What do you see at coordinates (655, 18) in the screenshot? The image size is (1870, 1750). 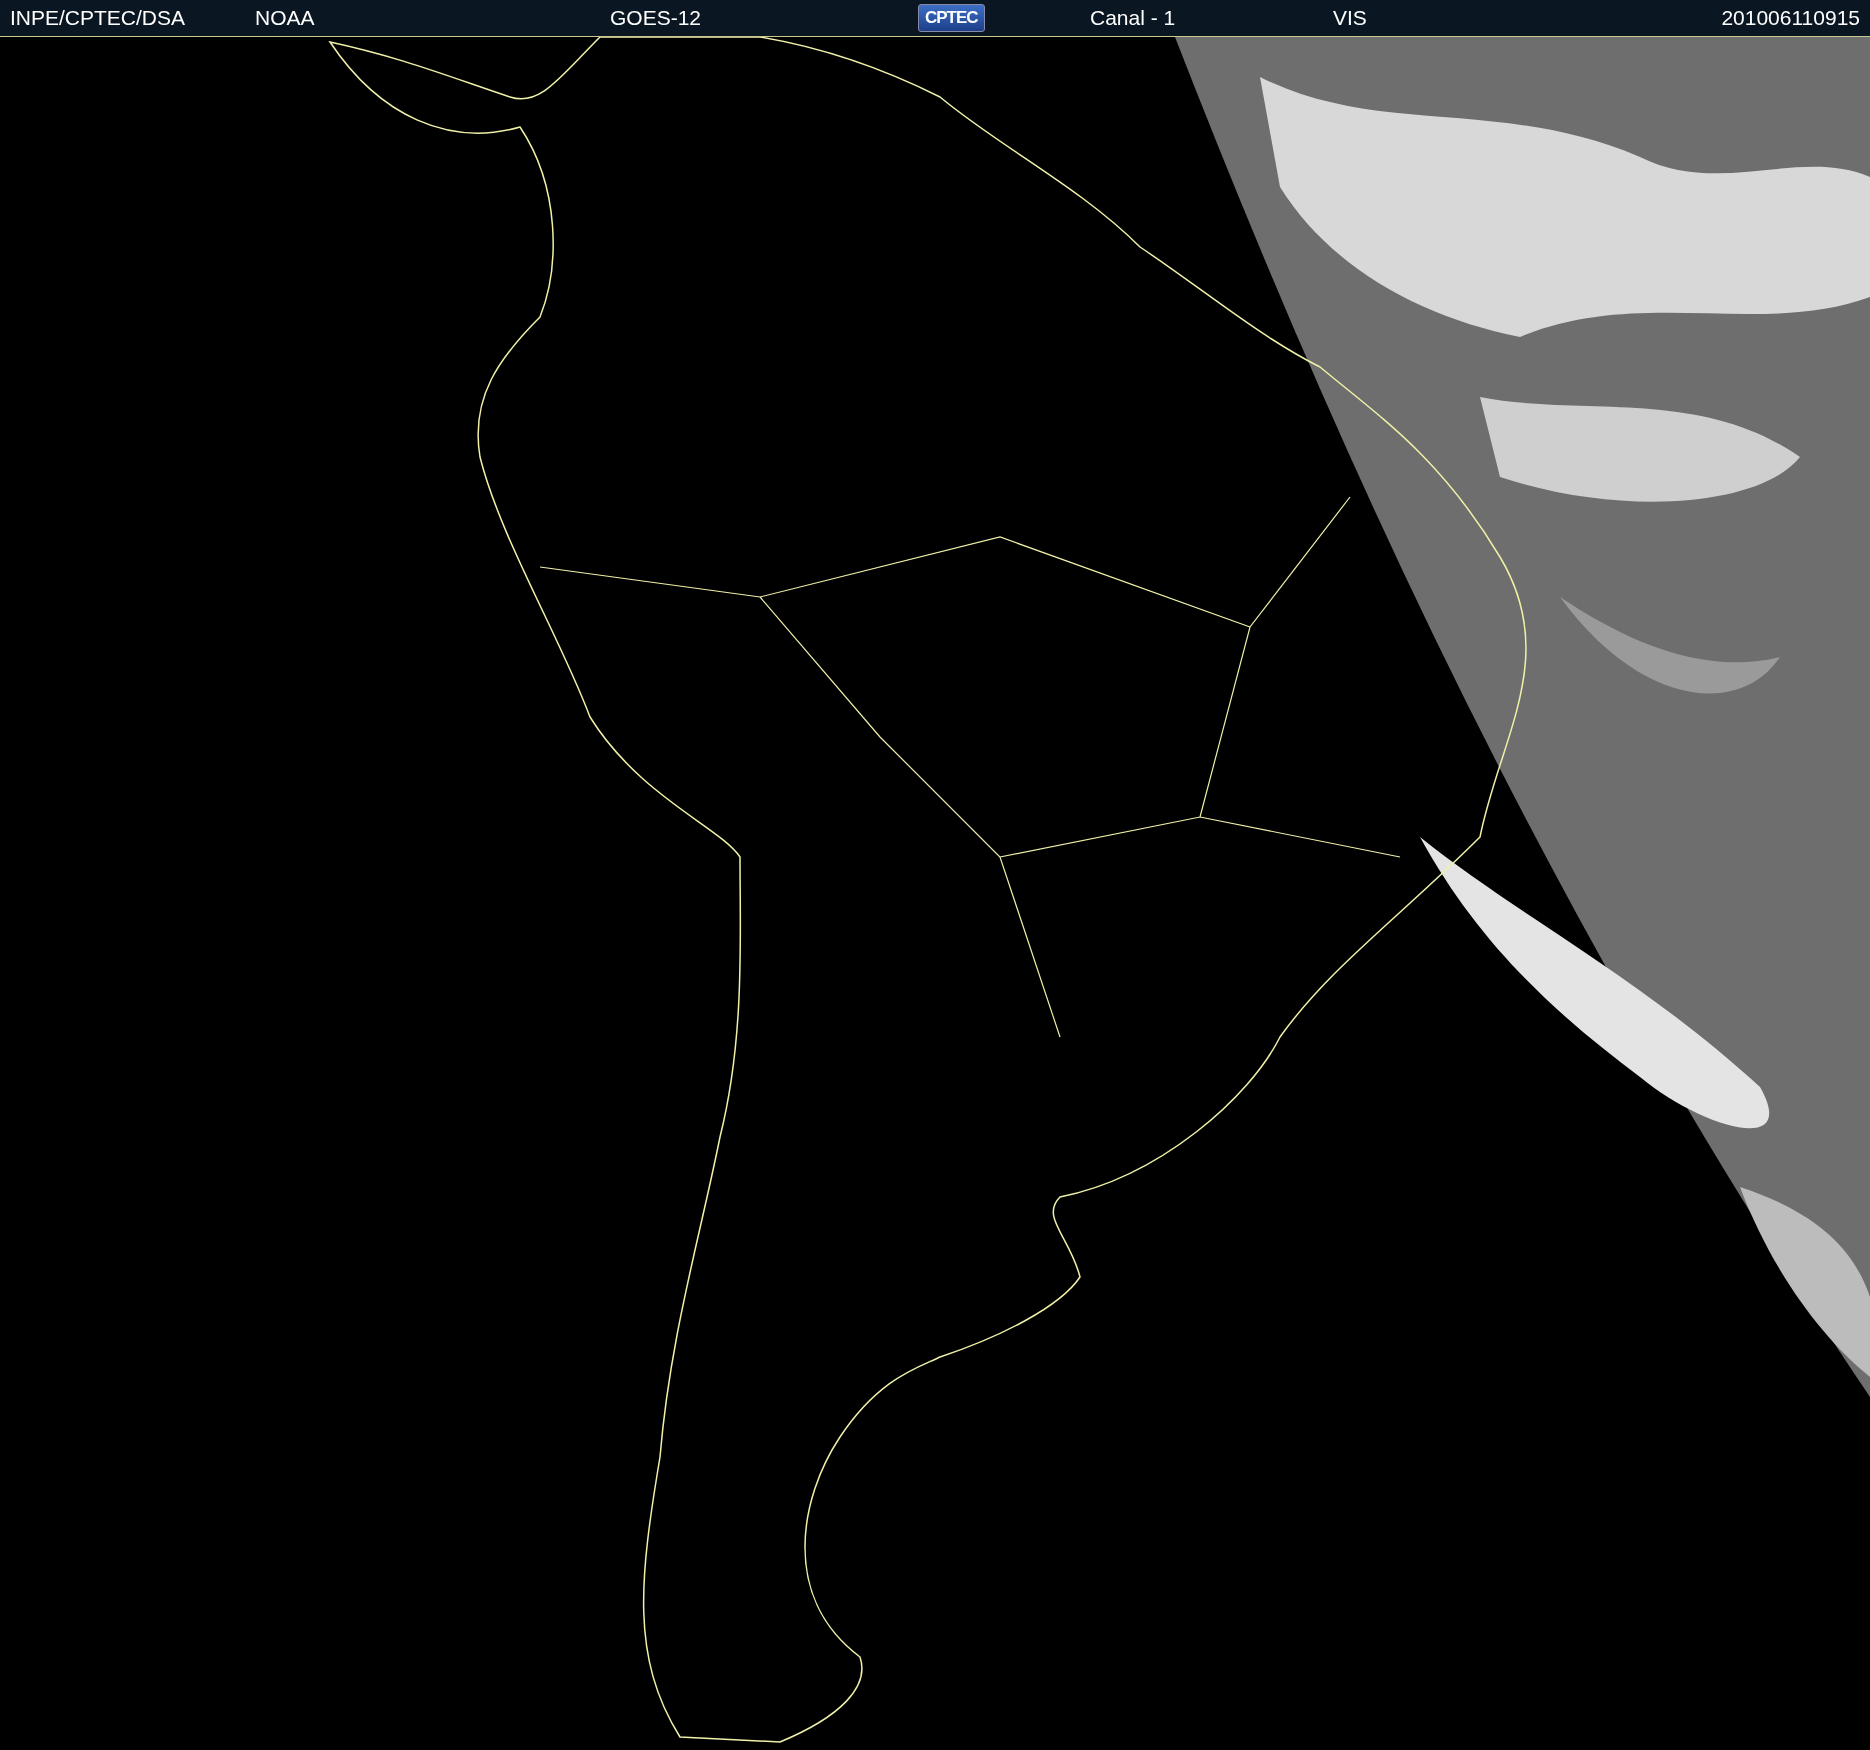 I see `header-label: GOES-12` at bounding box center [655, 18].